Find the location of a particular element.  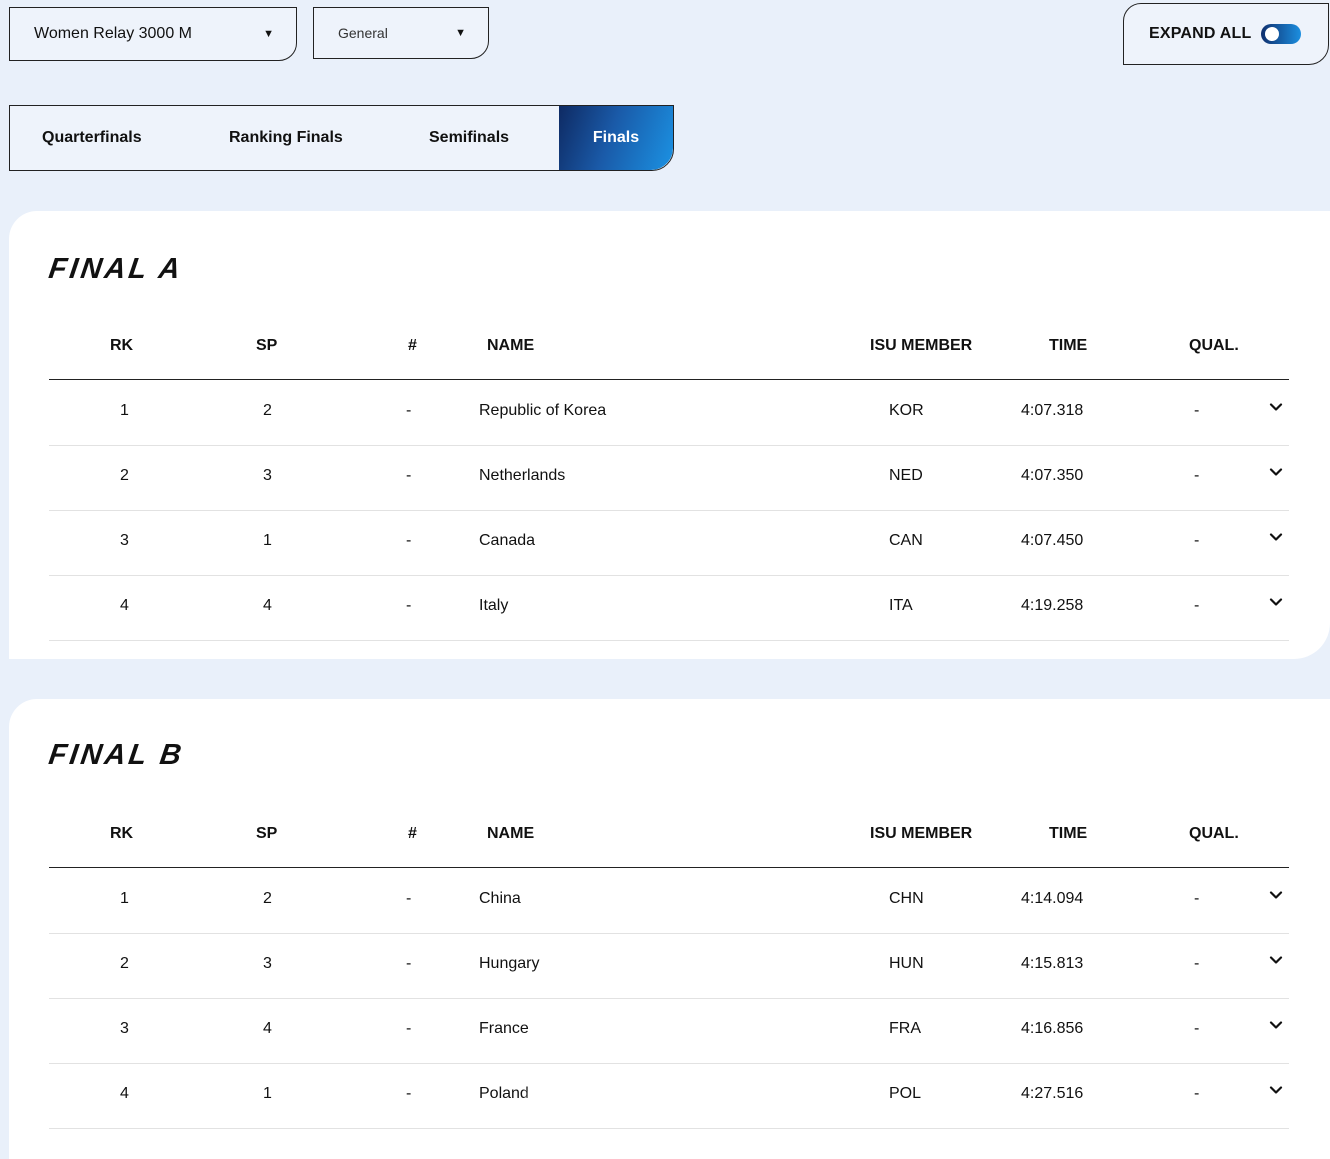

time-cell: 4:14.094 is located at coordinates (1052, 898).